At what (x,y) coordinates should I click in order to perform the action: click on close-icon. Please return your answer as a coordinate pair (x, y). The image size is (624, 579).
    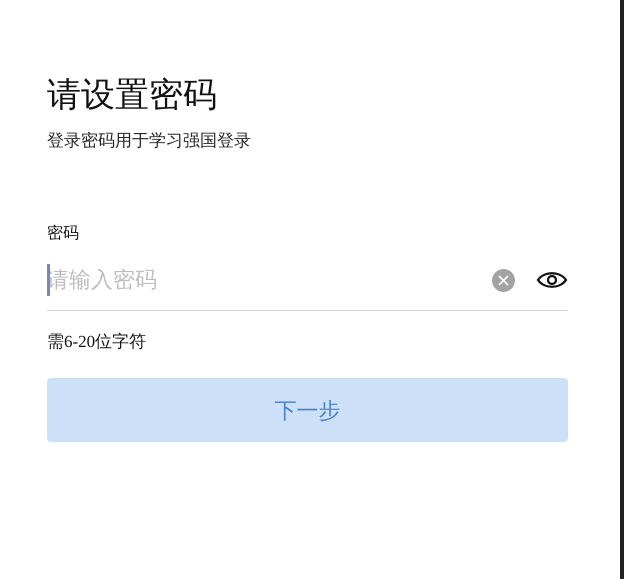
    Looking at the image, I should click on (503, 280).